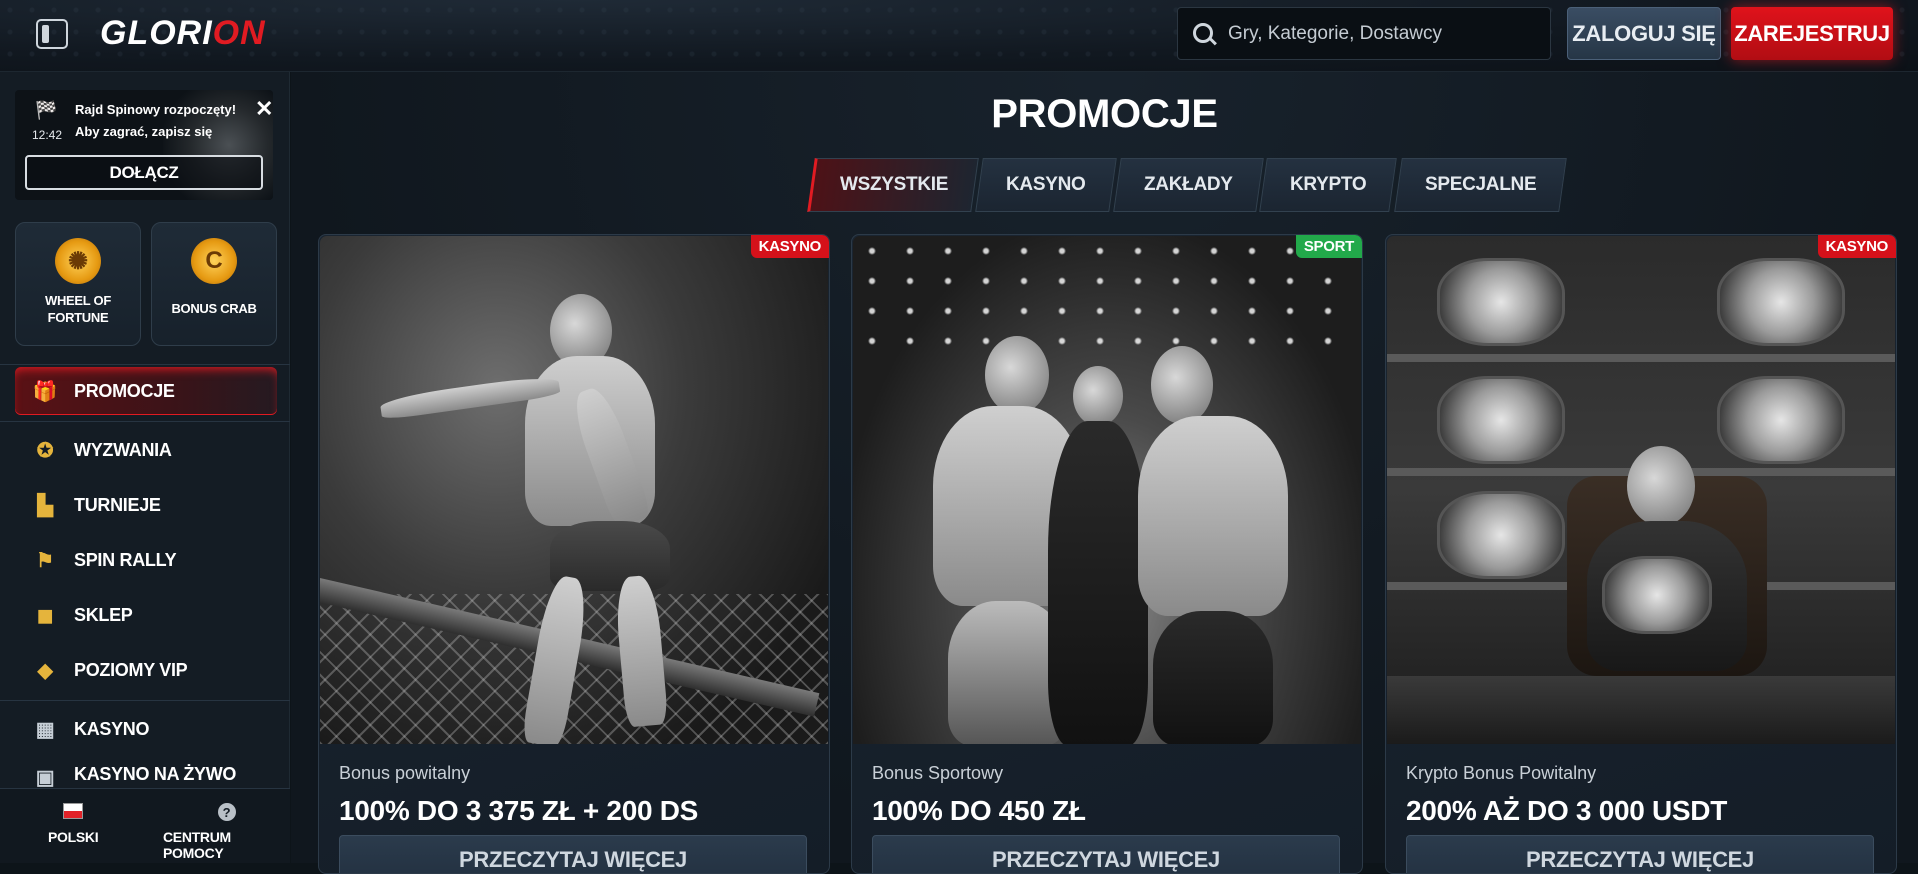 This screenshot has width=1918, height=874. Describe the element at coordinates (1644, 33) in the screenshot. I see `login-button: ZALOGUJ SIĘ` at that location.